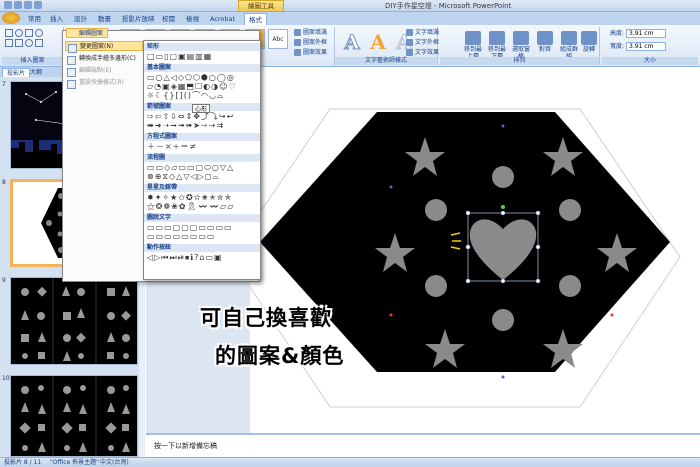  I want to click on tab-animations: 動畫, so click(104, 19).